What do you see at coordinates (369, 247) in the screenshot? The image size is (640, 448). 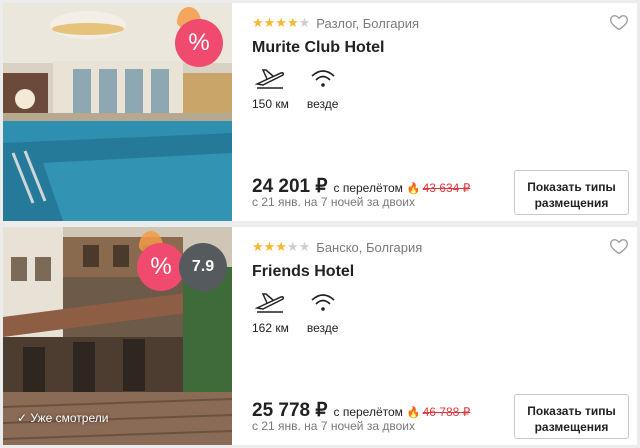 I see `hotel-location: Банско, Болгария` at bounding box center [369, 247].